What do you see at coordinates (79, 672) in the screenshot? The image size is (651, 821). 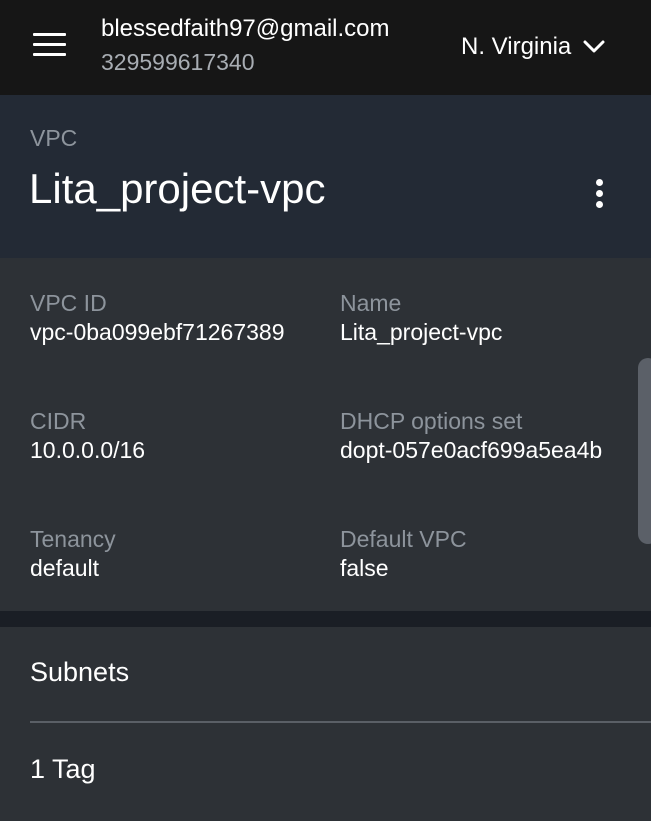 I see `subnets-section: Subnets` at bounding box center [79, 672].